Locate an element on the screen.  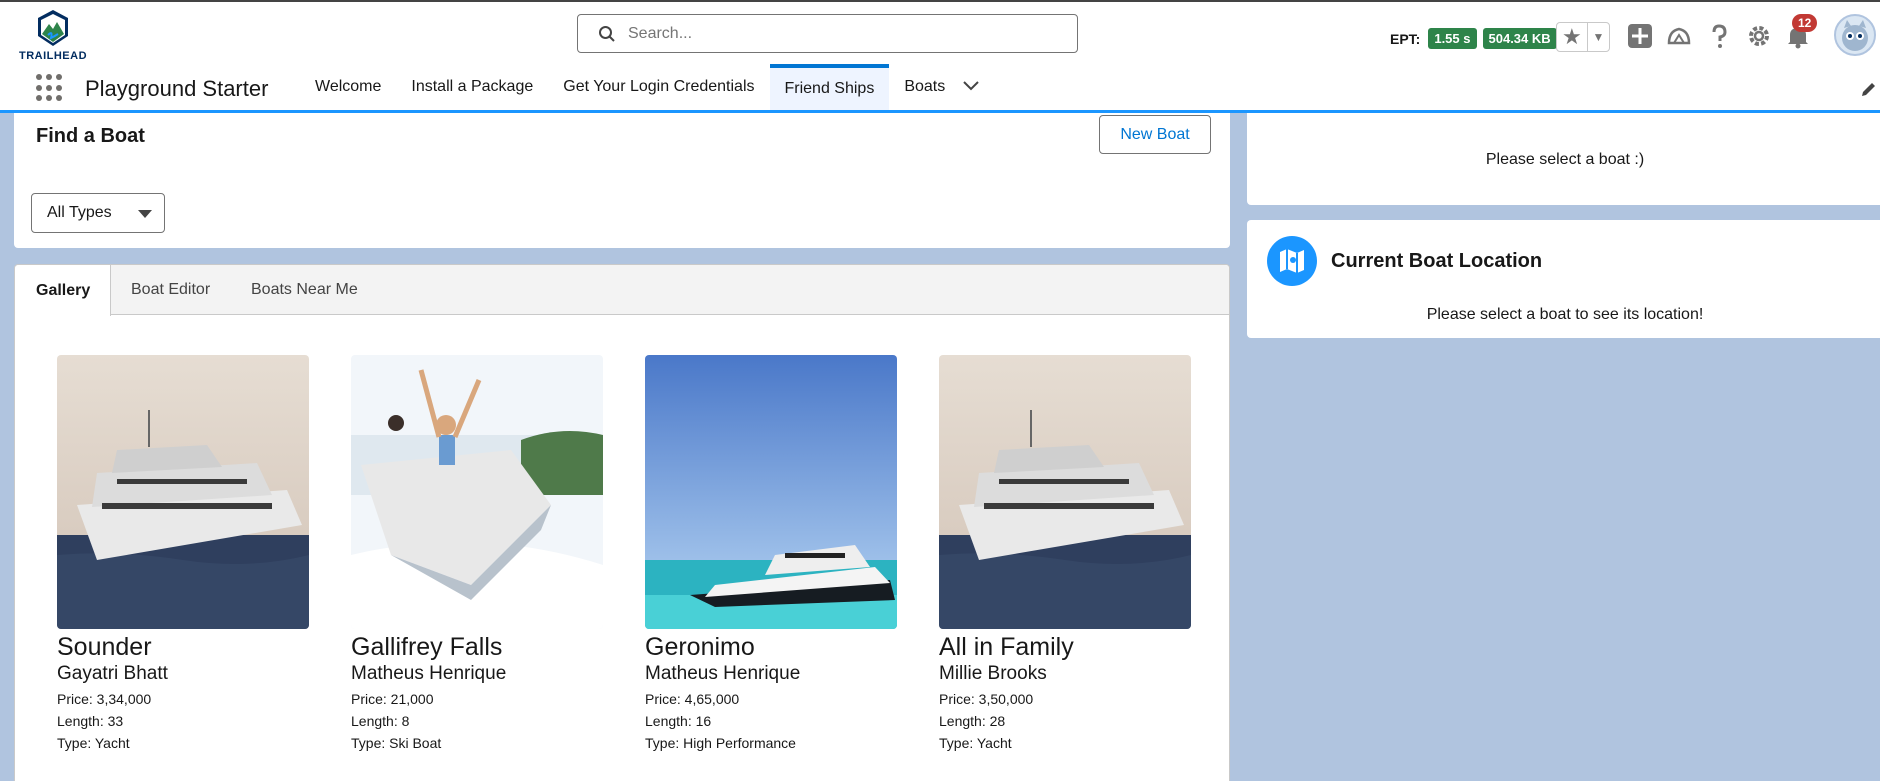
boat-name: All in Family is located at coordinates (1006, 647).